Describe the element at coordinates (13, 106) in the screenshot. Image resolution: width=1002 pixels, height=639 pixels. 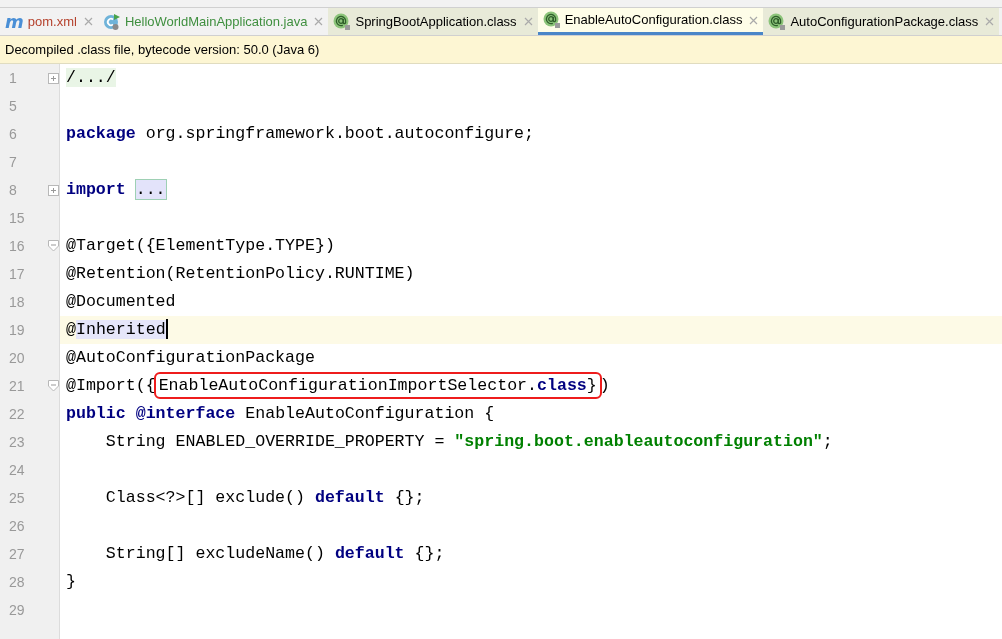
I see `line-number: 5` at that location.